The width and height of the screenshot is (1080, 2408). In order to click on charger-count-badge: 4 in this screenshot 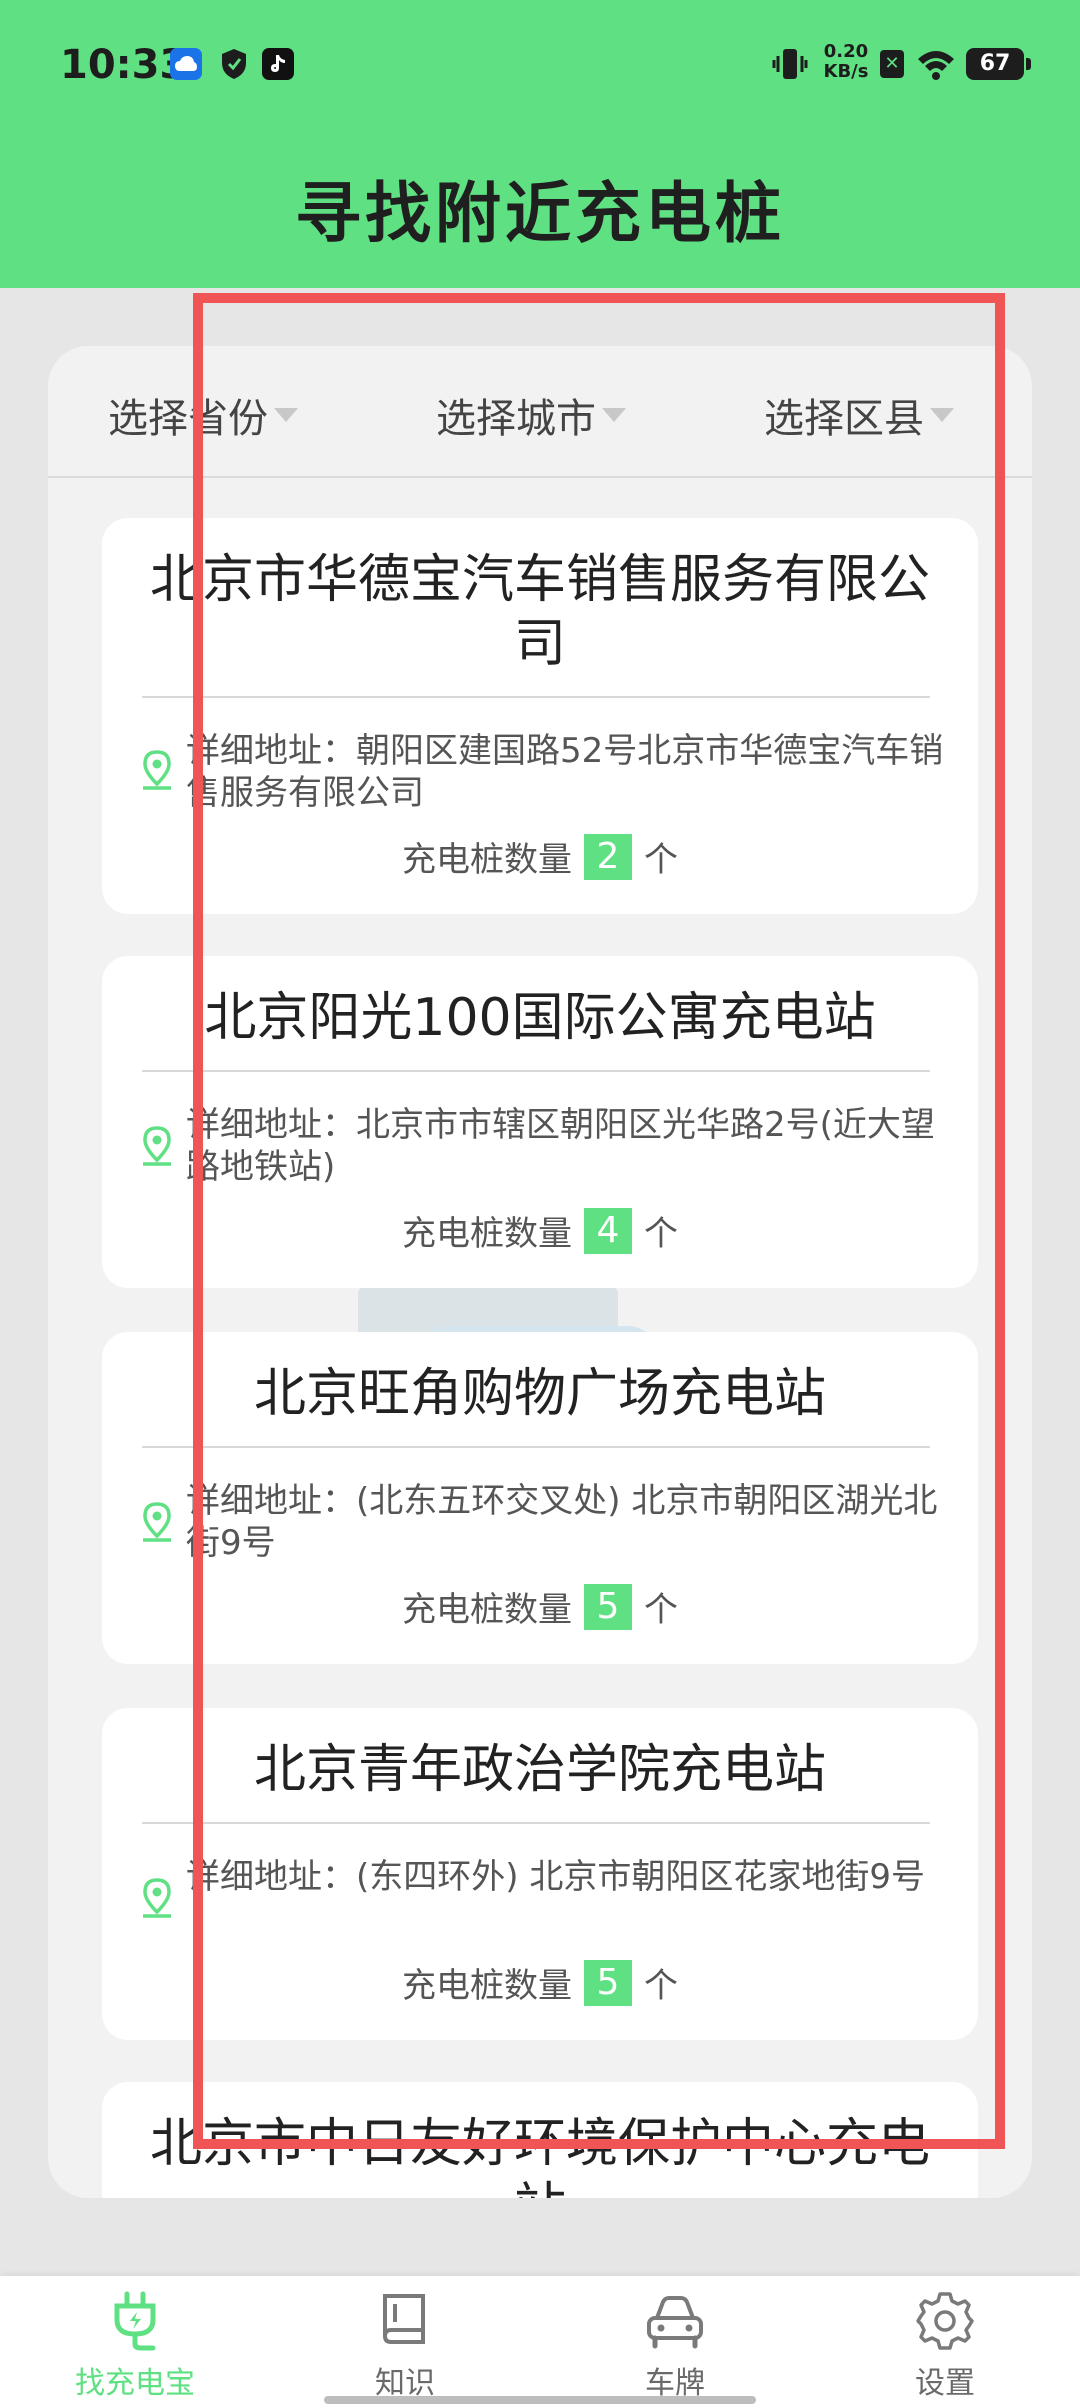, I will do `click(608, 1230)`.